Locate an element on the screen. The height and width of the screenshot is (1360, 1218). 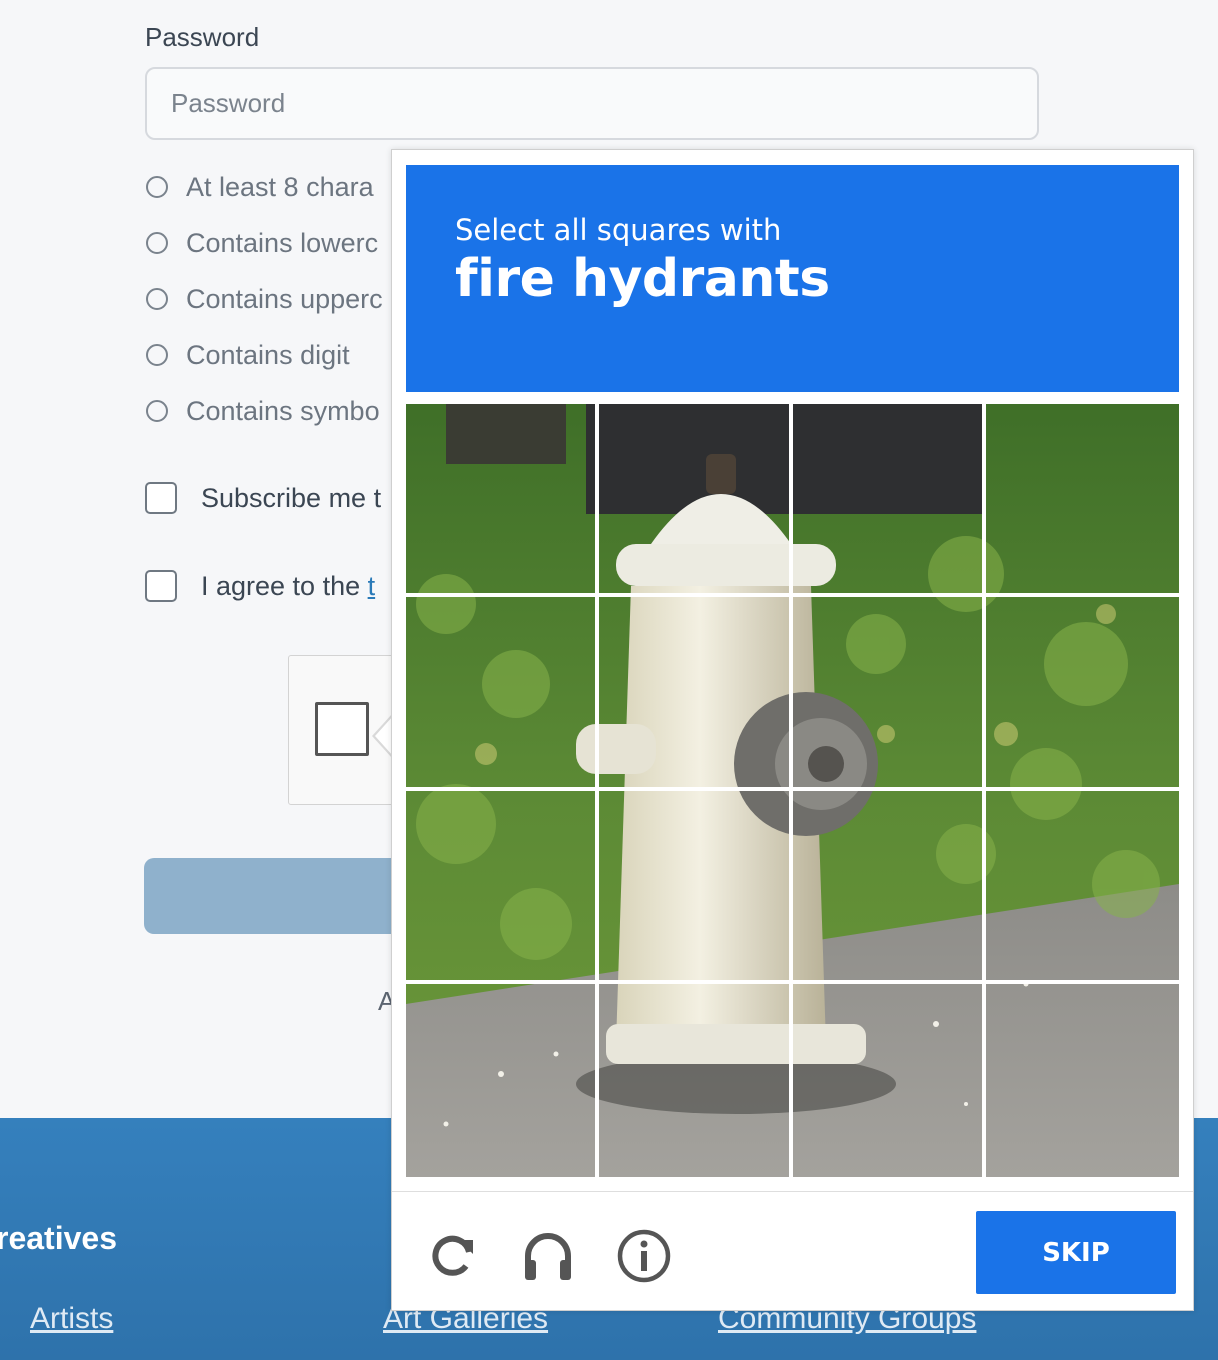
agree-row: I agree to the t is located at coordinates (260, 586).